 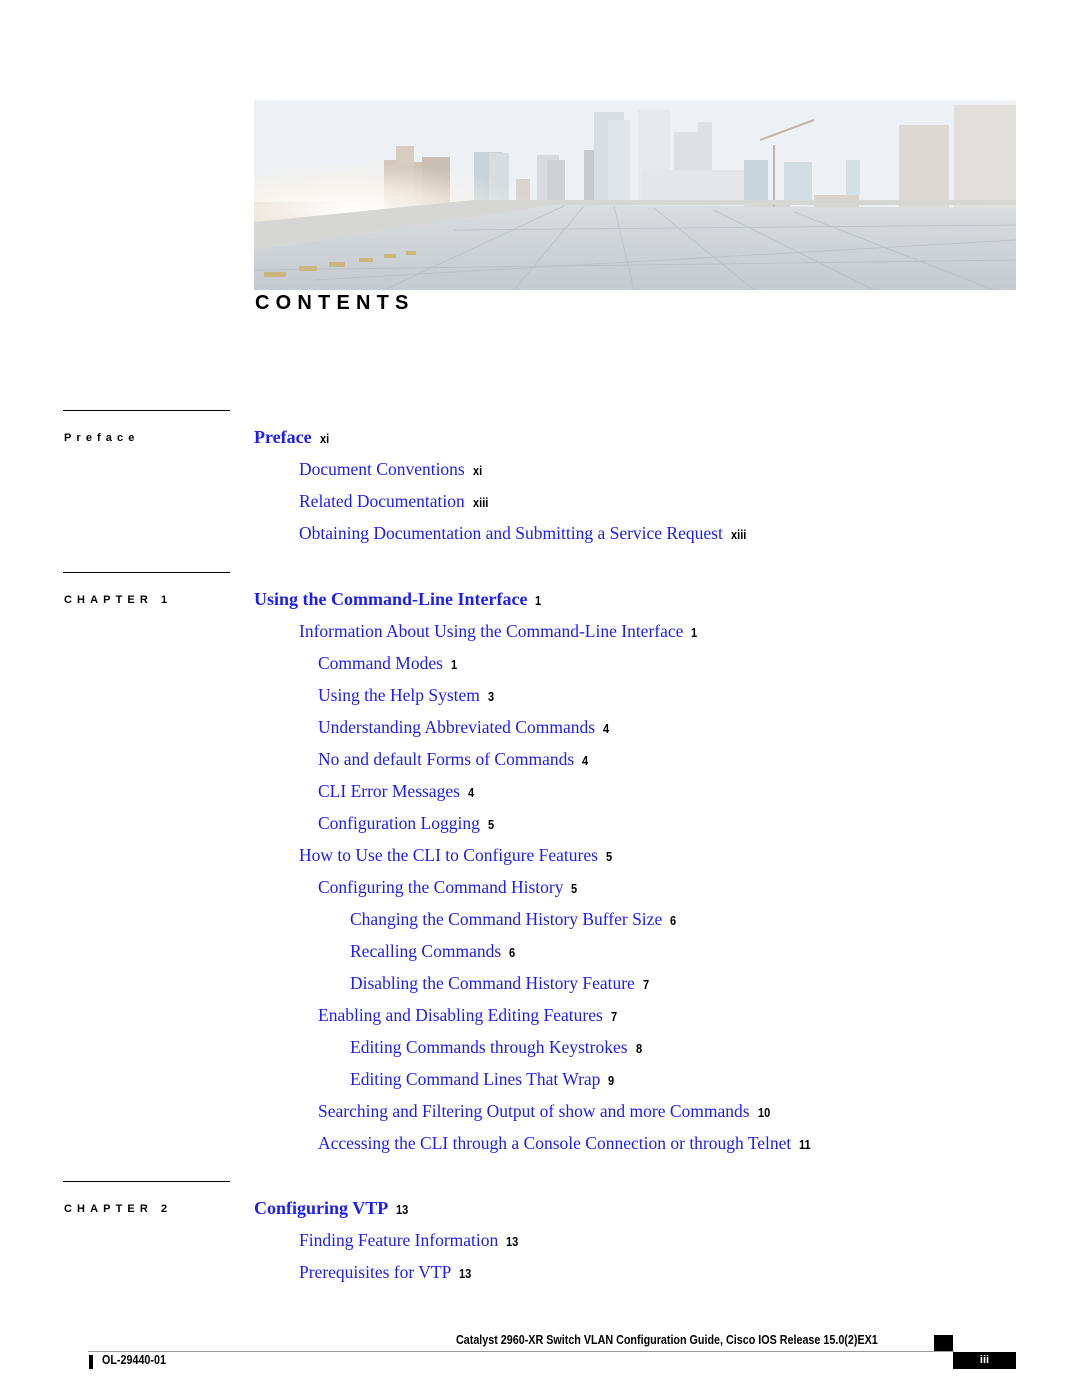 What do you see at coordinates (321, 1208) in the screenshot?
I see `toc-entry-title: Configuring VTP` at bounding box center [321, 1208].